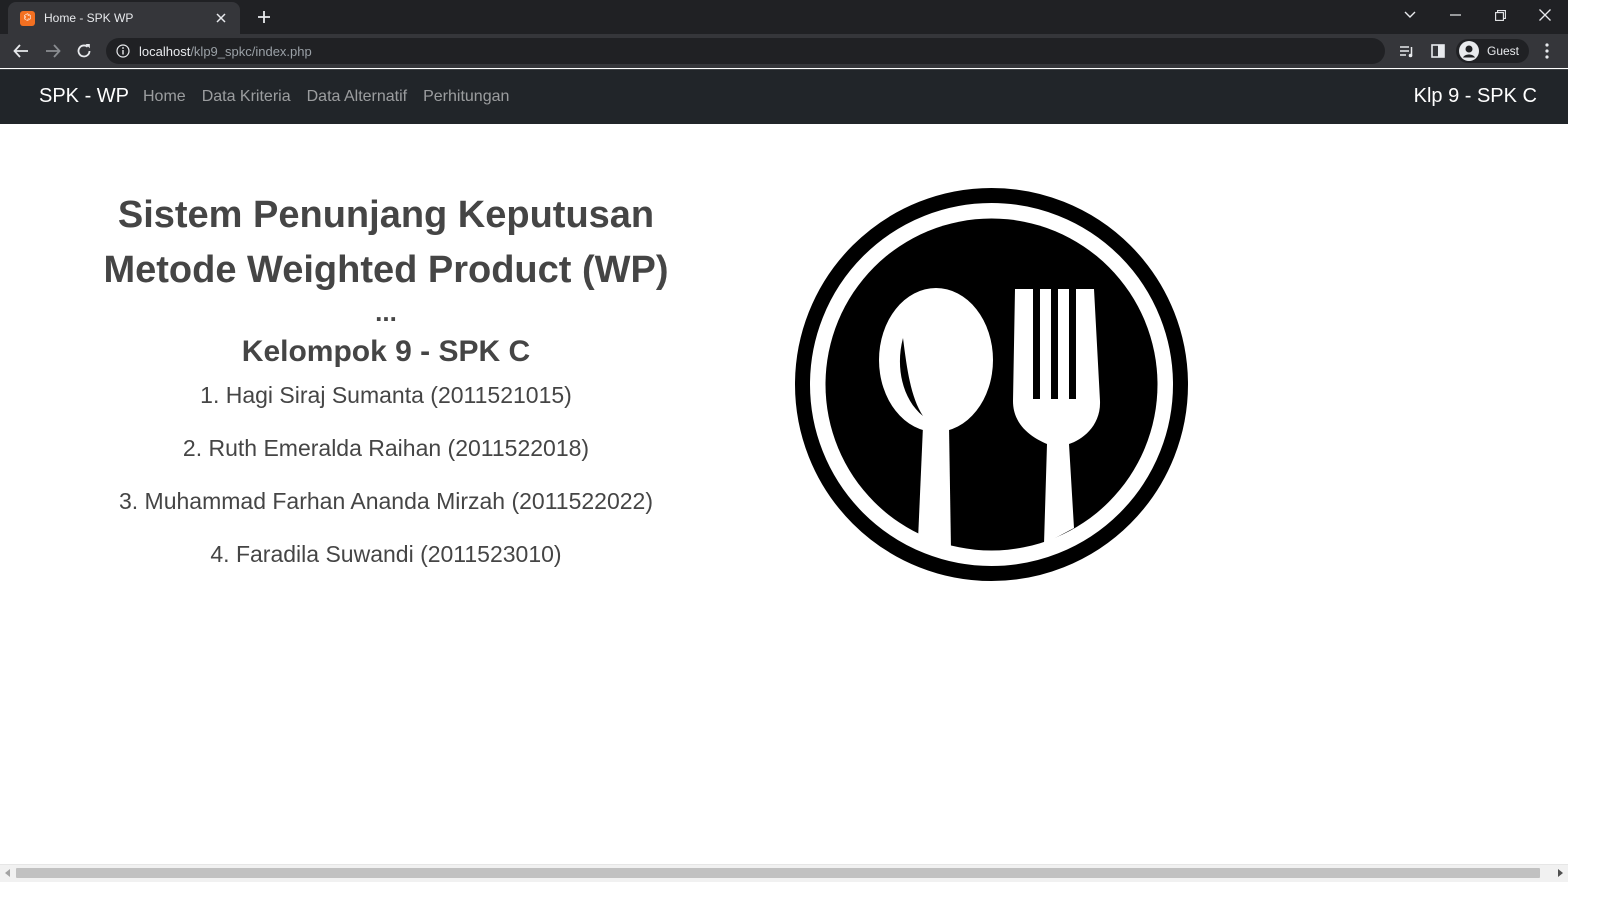  What do you see at coordinates (1438, 51) in the screenshot?
I see `side-panel-icon` at bounding box center [1438, 51].